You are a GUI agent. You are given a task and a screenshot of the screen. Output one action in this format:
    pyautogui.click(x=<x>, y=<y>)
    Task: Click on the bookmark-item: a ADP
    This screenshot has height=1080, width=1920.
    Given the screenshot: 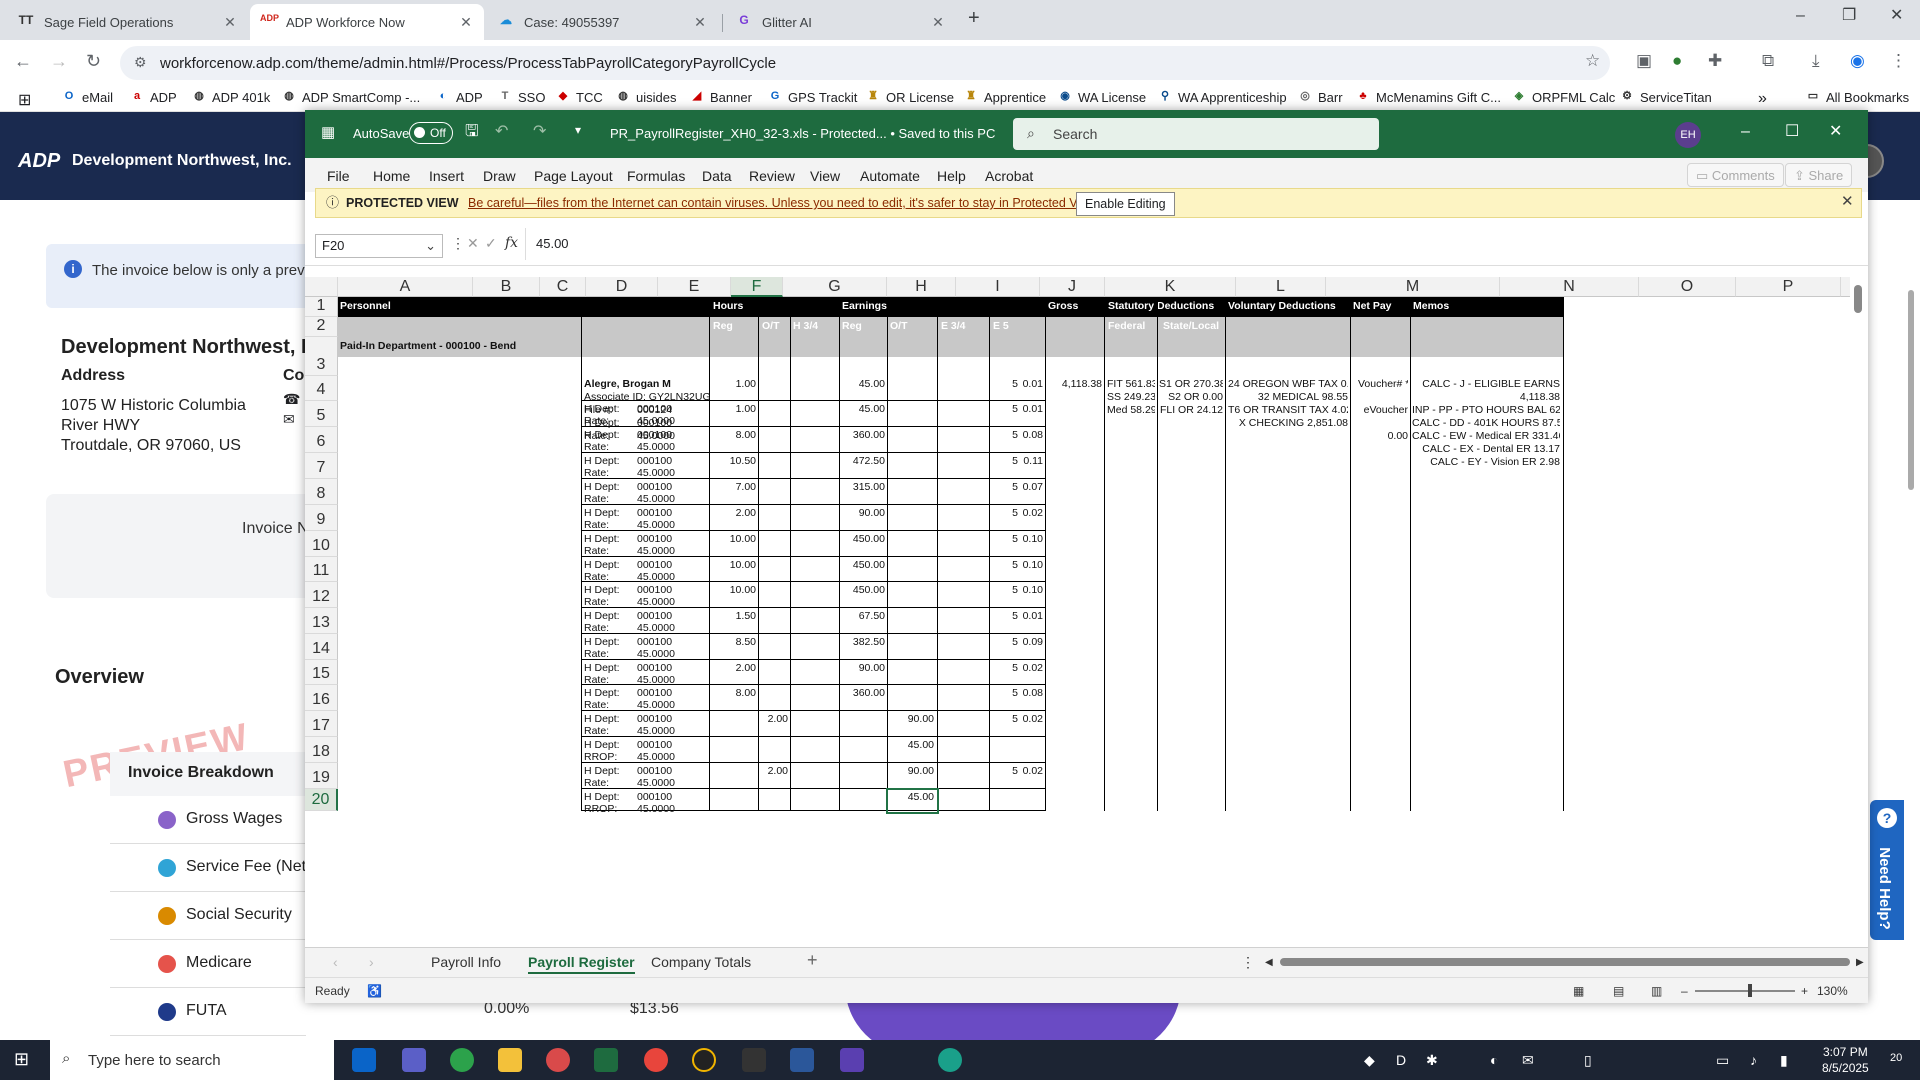 What is the action you would take?
    pyautogui.click(x=153, y=97)
    